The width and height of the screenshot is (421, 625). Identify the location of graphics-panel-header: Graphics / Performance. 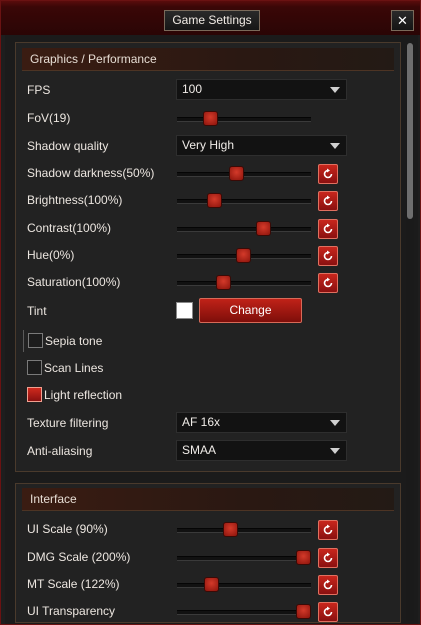
(208, 59).